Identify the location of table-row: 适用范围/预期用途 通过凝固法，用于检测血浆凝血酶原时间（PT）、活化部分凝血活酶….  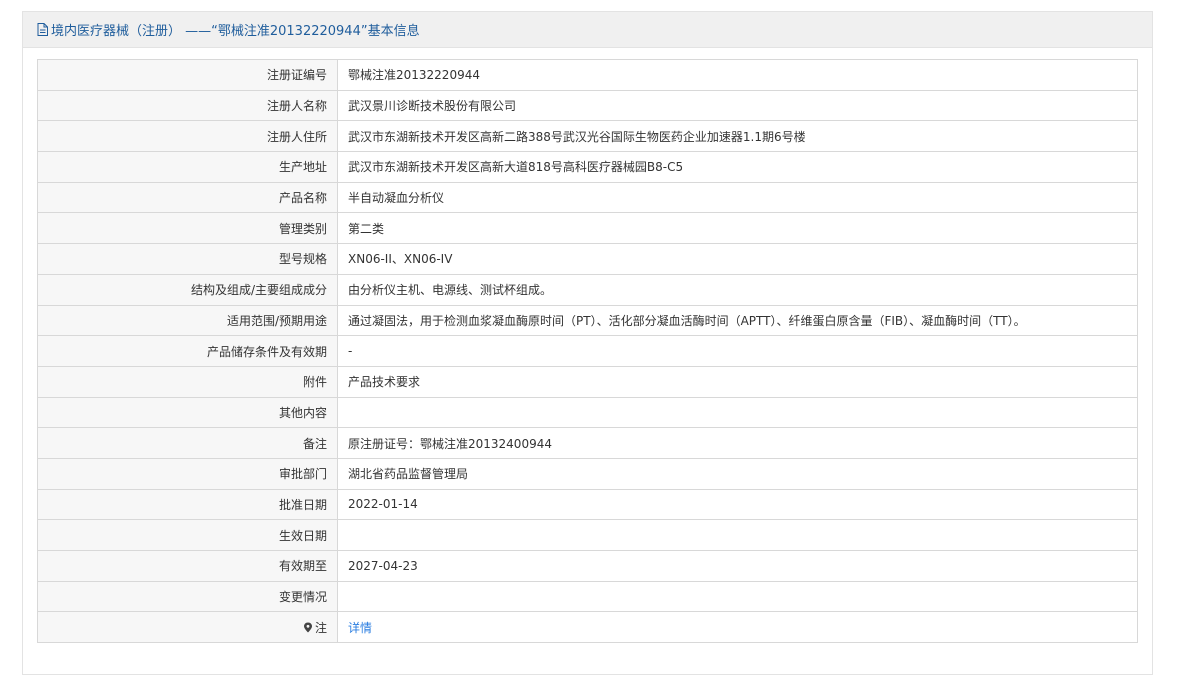
(587, 320).